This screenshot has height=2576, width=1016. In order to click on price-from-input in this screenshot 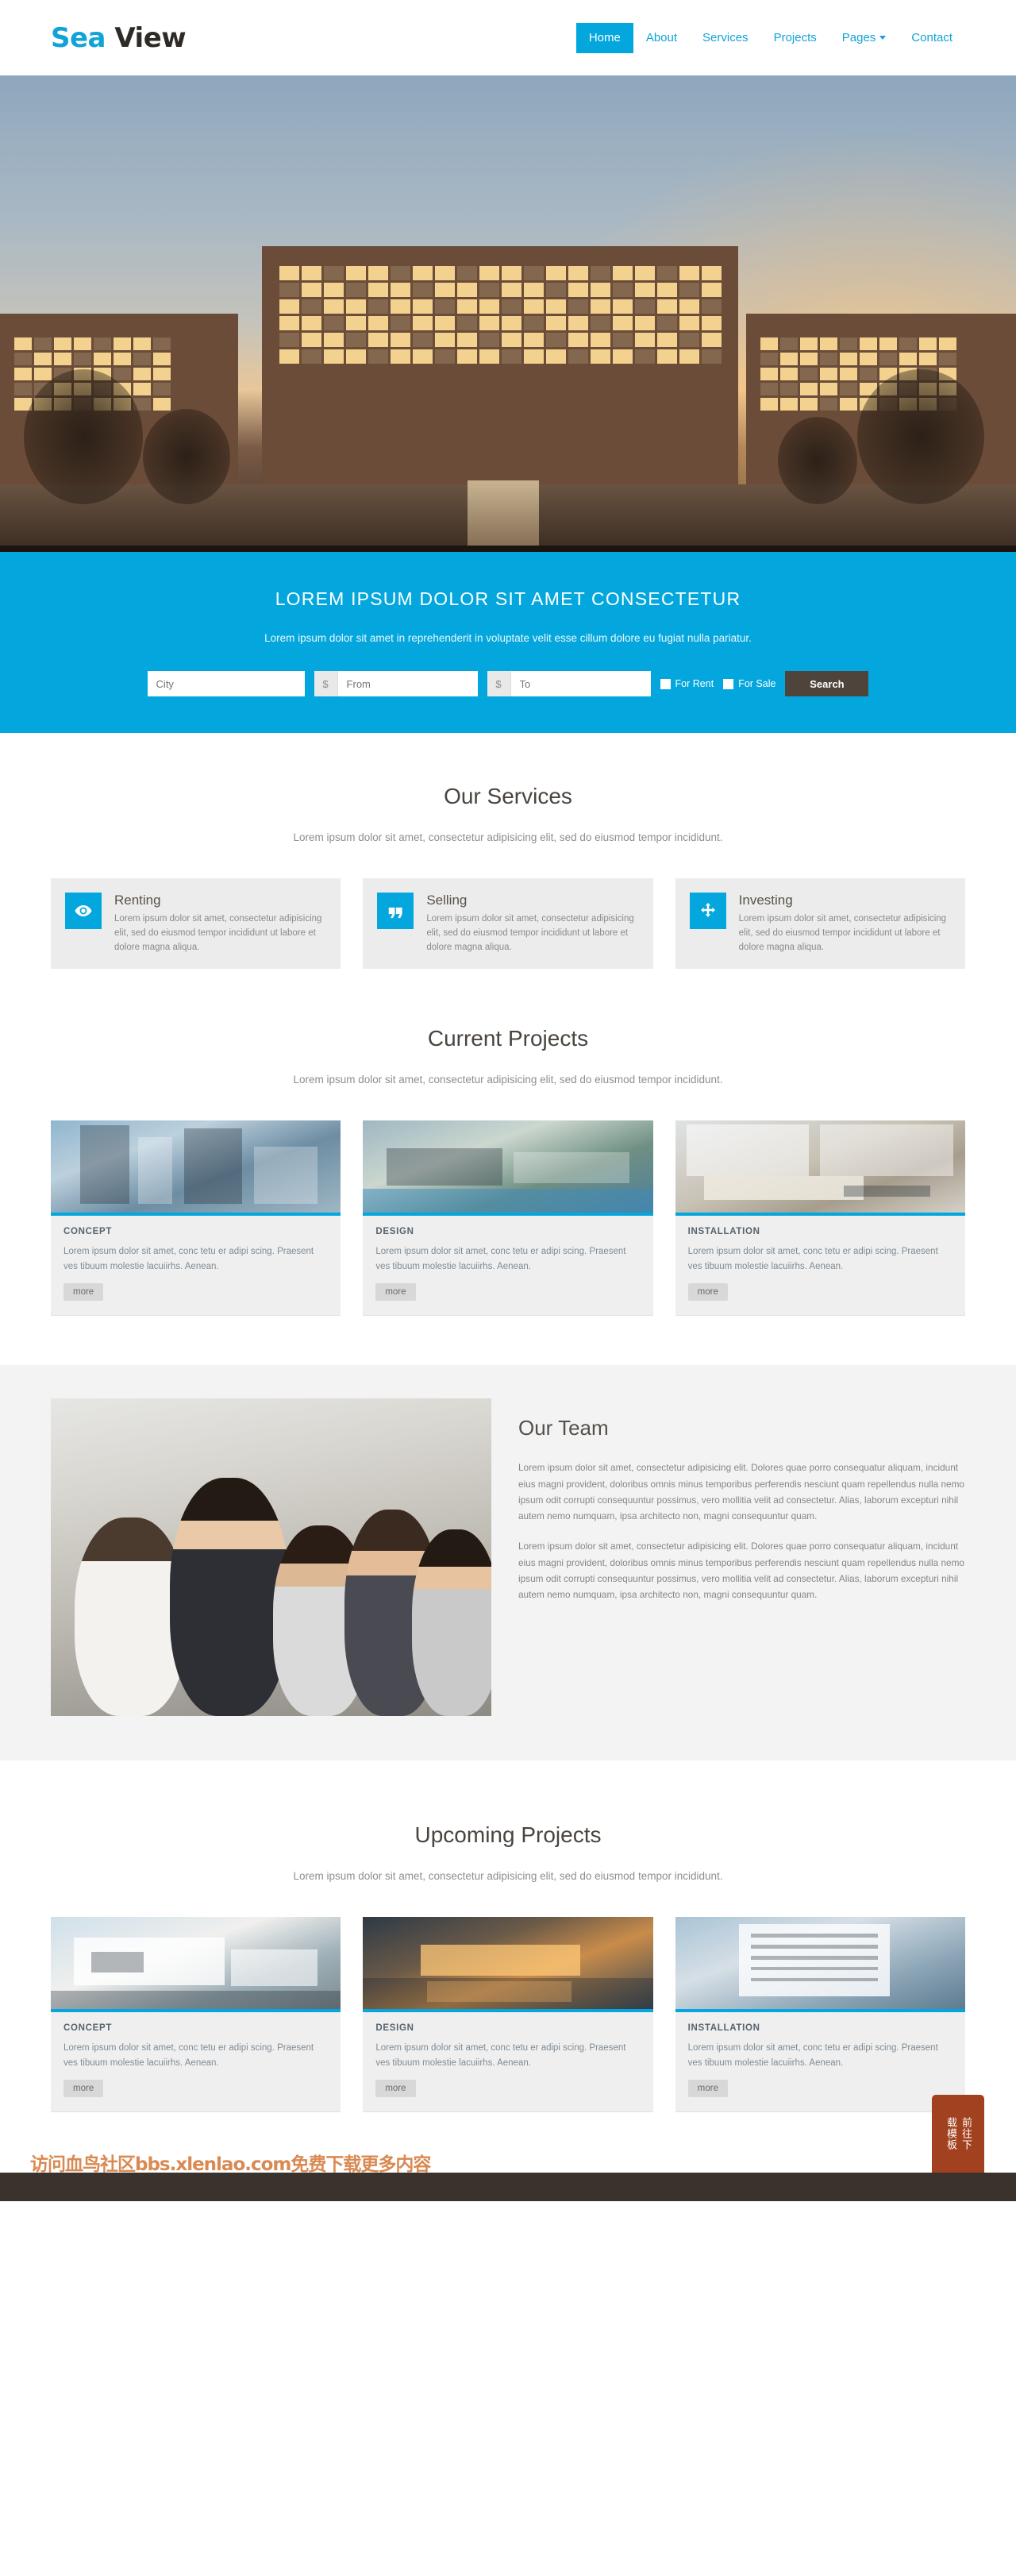, I will do `click(407, 683)`.